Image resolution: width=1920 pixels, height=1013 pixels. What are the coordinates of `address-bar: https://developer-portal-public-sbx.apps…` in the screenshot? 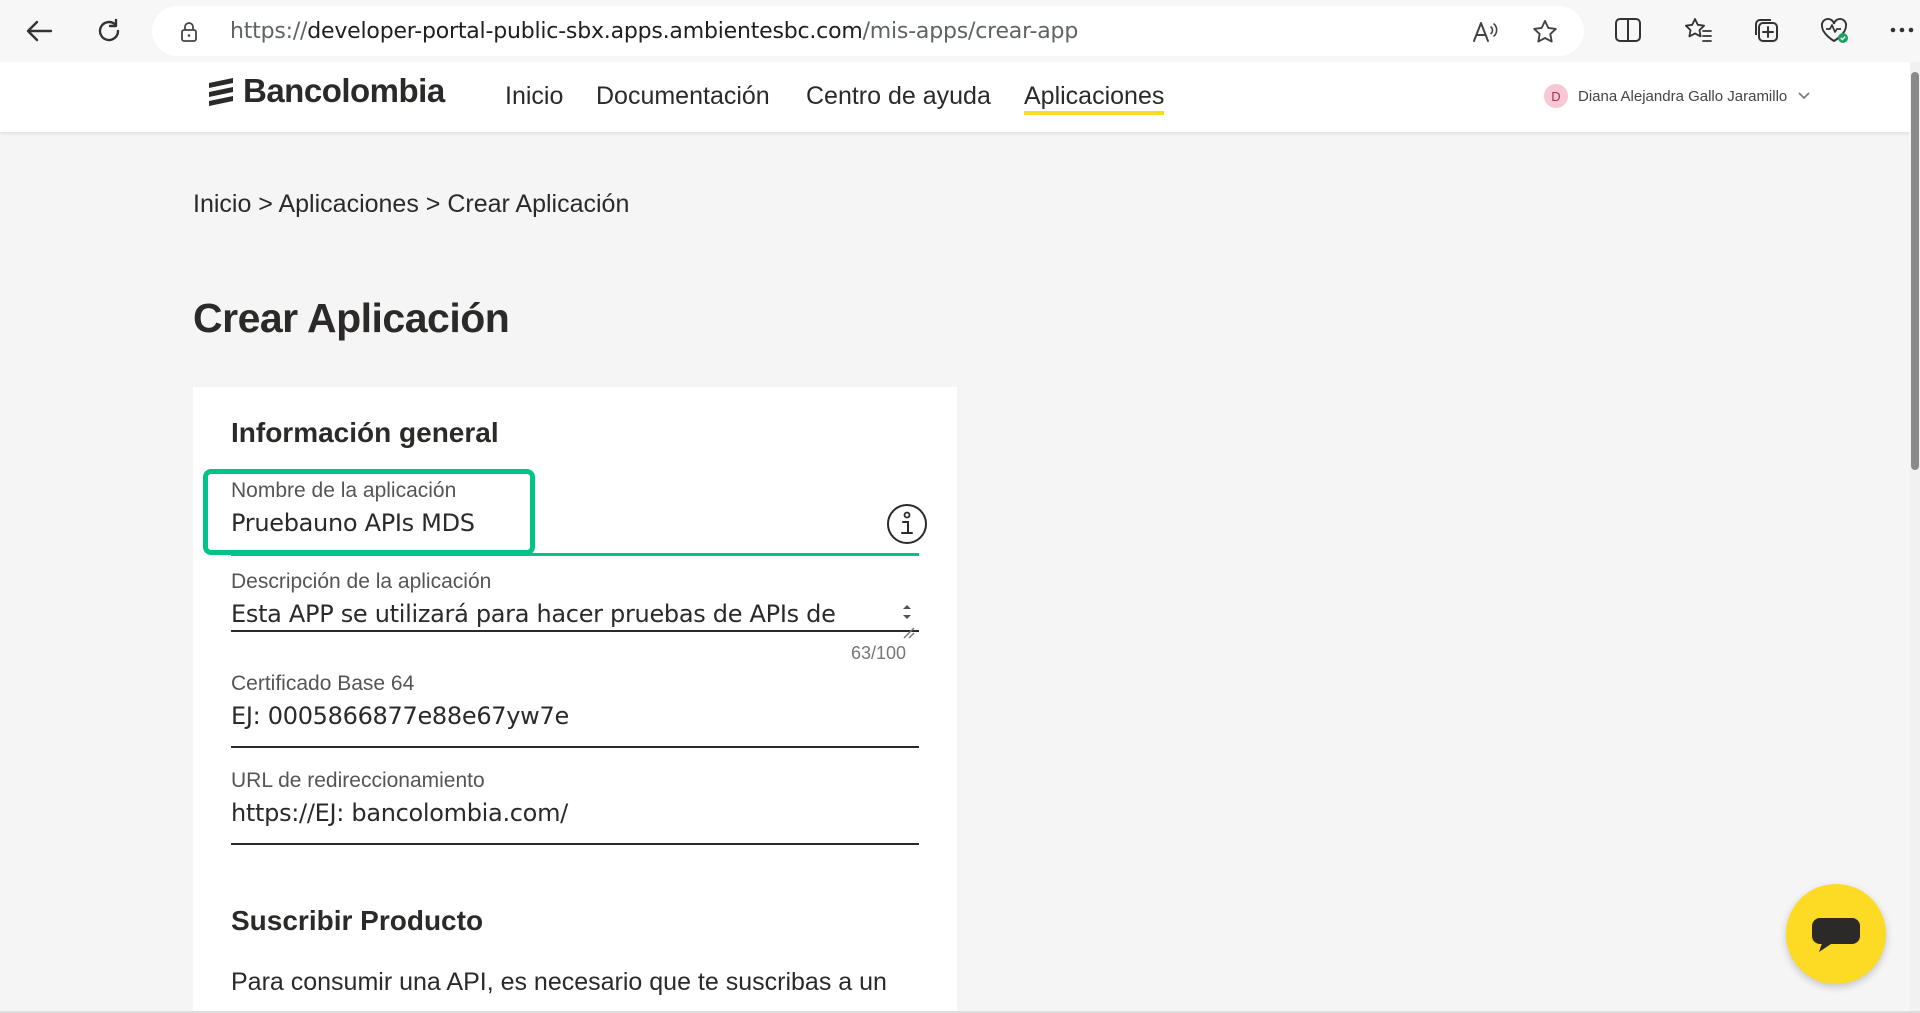 It's located at (868, 31).